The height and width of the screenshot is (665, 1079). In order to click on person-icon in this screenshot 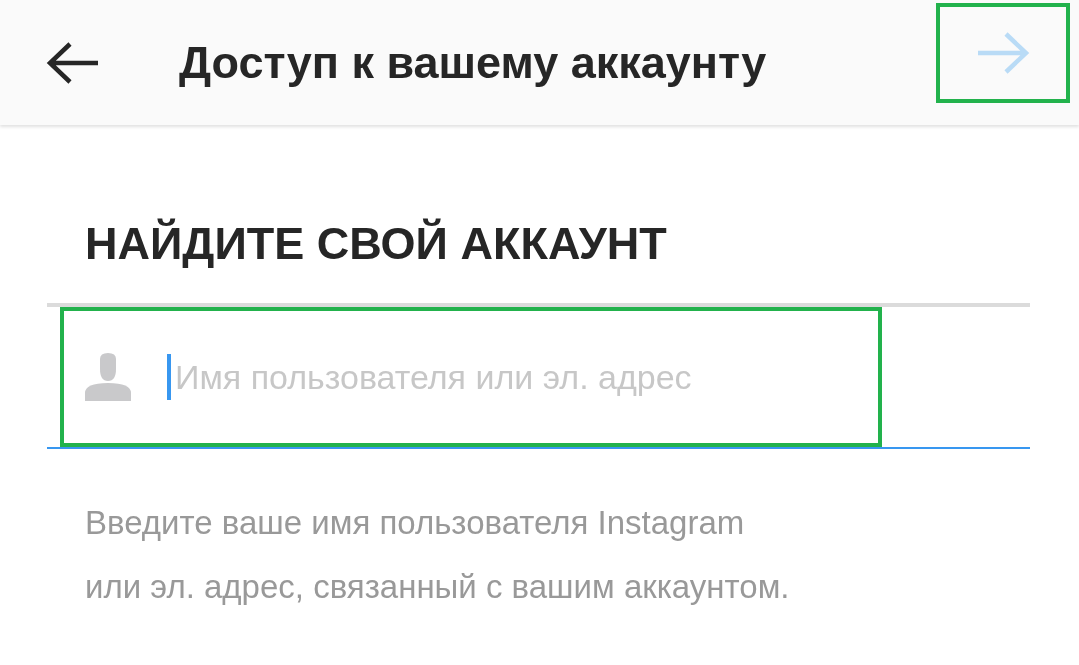, I will do `click(108, 377)`.